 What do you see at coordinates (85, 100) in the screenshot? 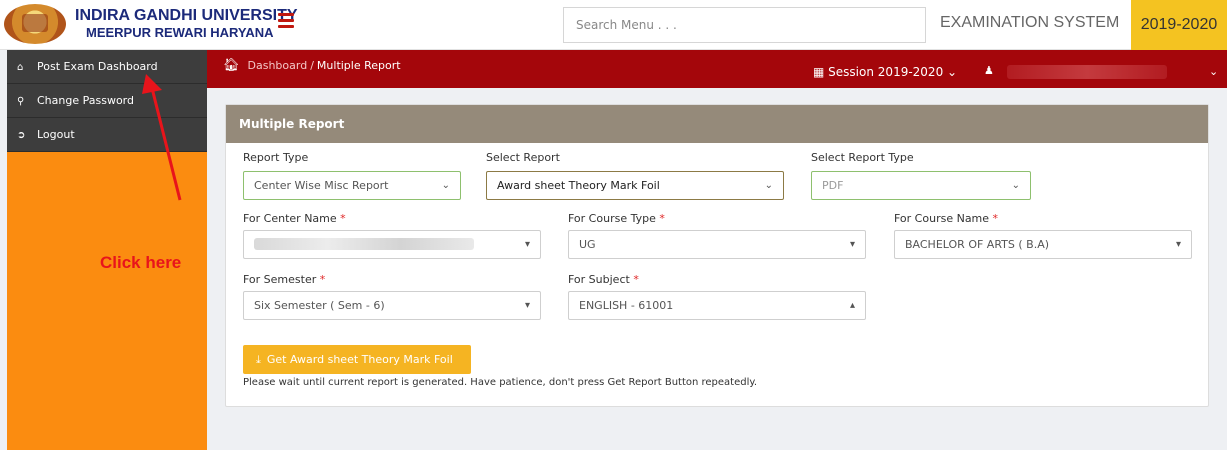
I see `sidebar-item-label: Change Password` at bounding box center [85, 100].